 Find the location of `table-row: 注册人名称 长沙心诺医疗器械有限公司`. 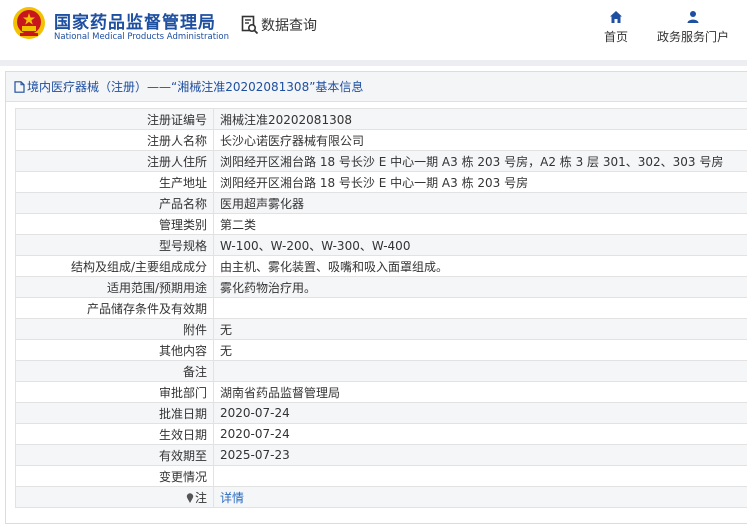

table-row: 注册人名称 长沙心诺医疗器械有限公司 is located at coordinates (381, 140).